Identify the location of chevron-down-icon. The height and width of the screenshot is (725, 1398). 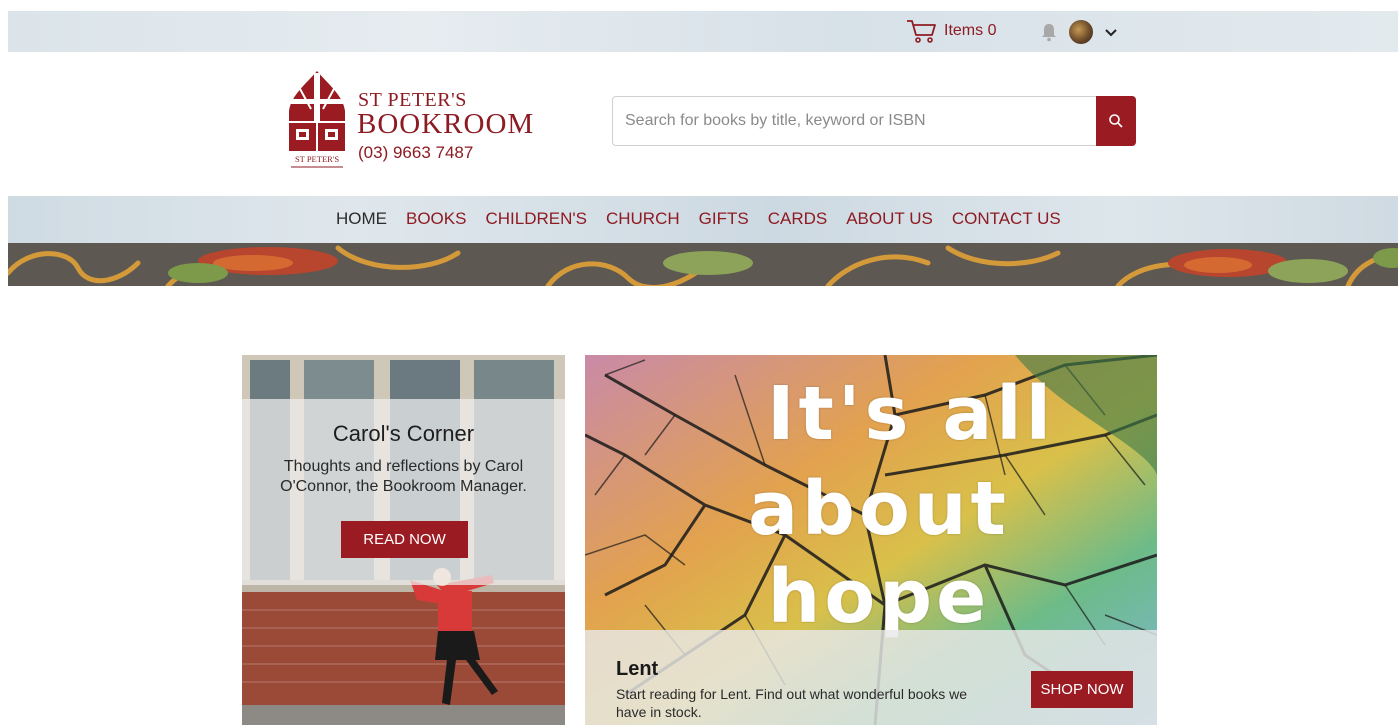
(1111, 32).